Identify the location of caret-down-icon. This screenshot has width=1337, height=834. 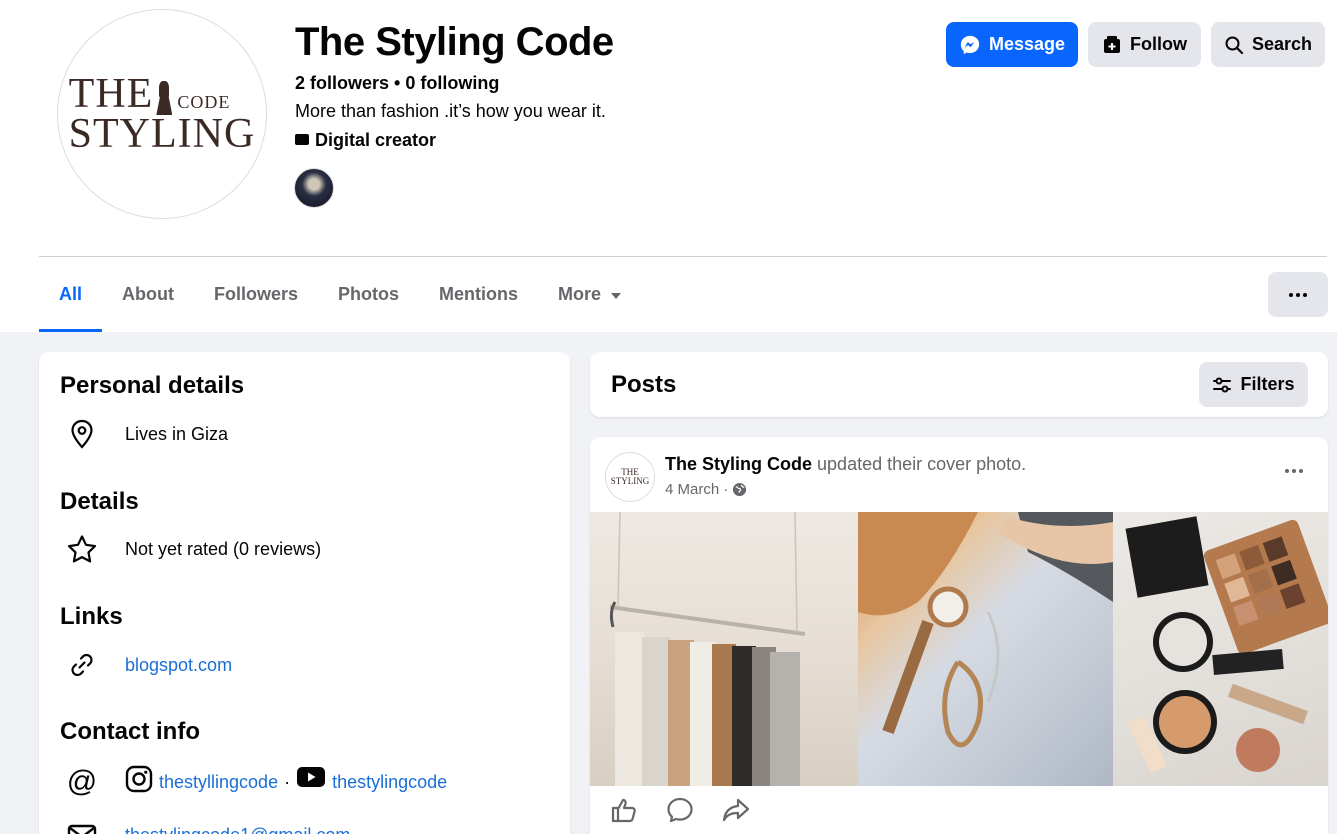
(616, 295).